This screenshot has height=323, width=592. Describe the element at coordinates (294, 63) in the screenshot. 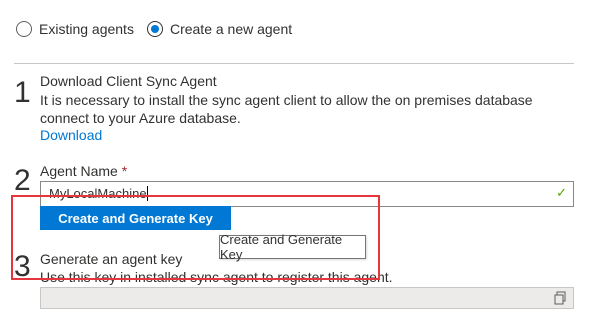

I see `divider` at that location.